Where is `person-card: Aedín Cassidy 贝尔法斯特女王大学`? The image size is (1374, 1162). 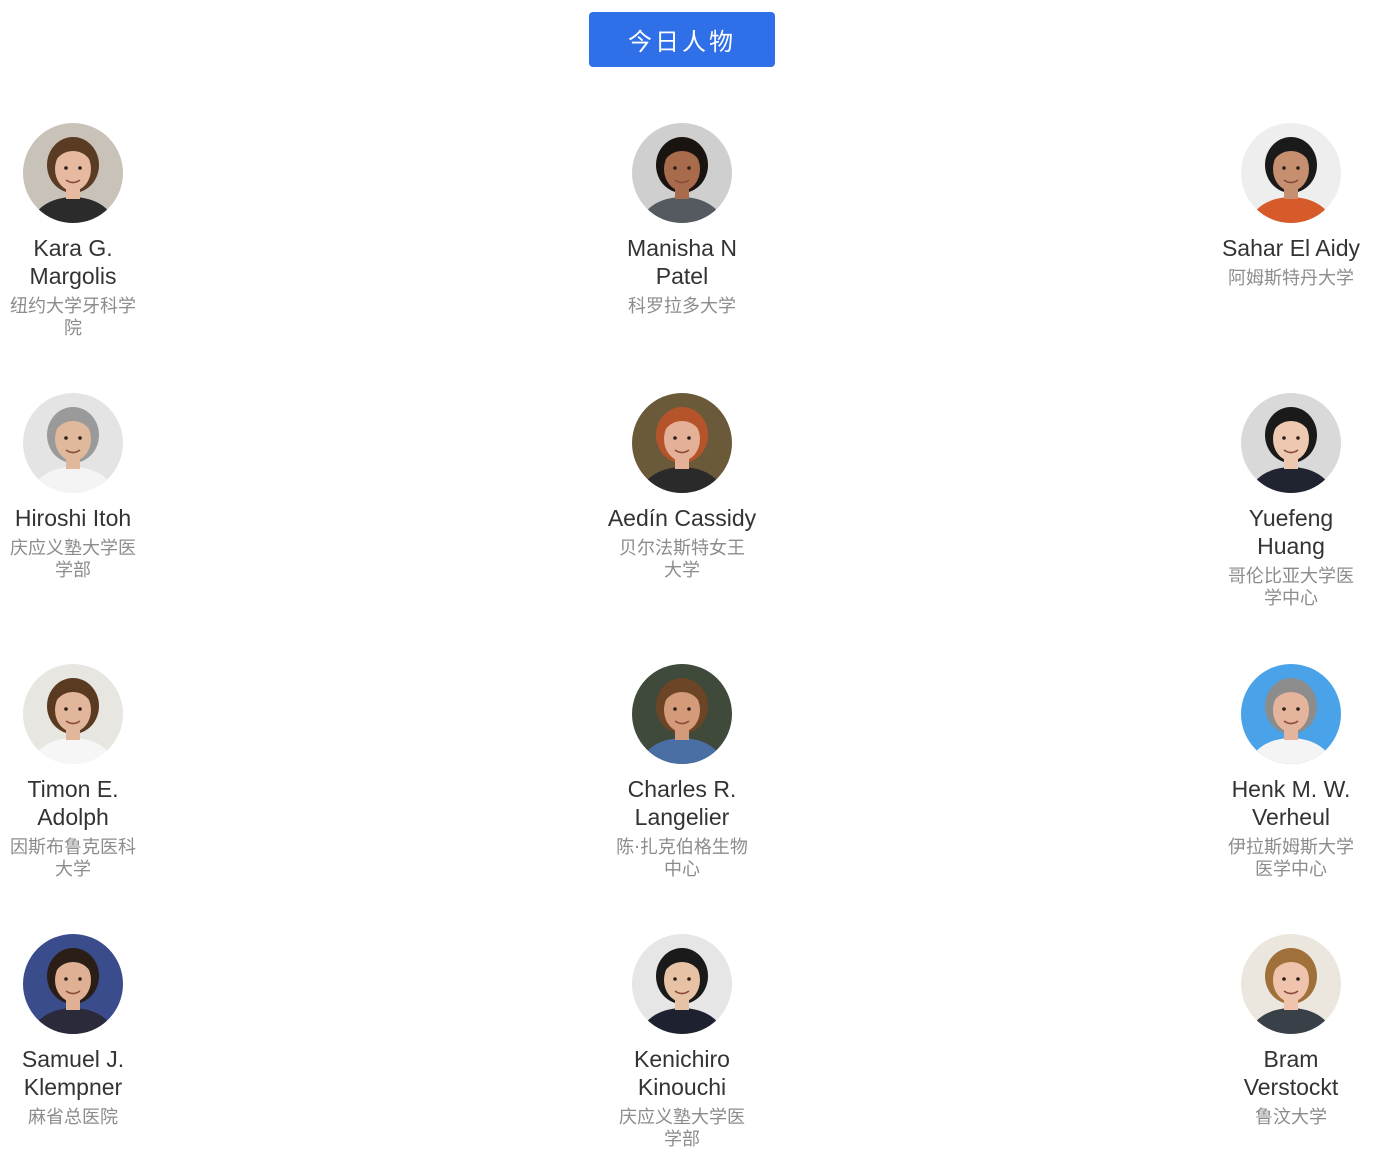 person-card: Aedín Cassidy 贝尔法斯特女王大学 is located at coordinates (682, 487).